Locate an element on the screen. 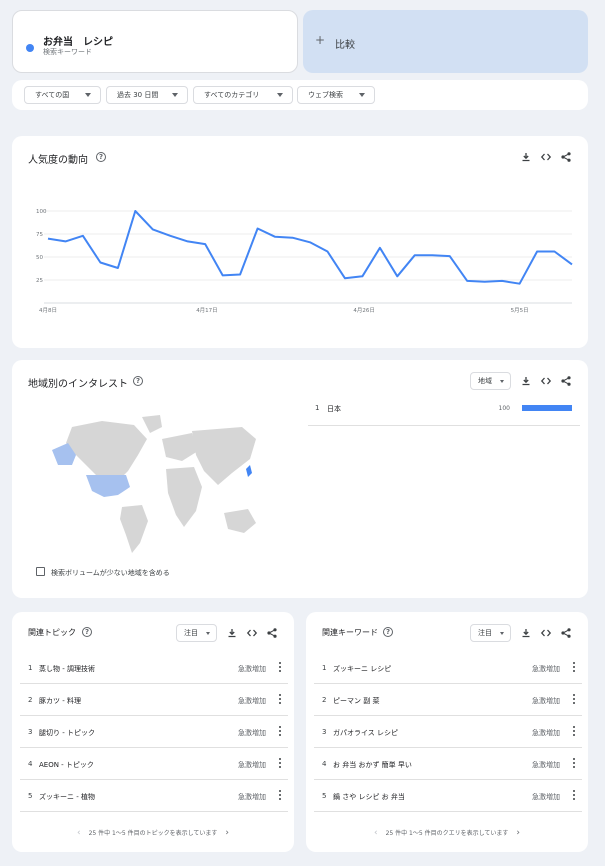 This screenshot has height=866, width=605. y-tick-label: 50 is located at coordinates (39, 258).